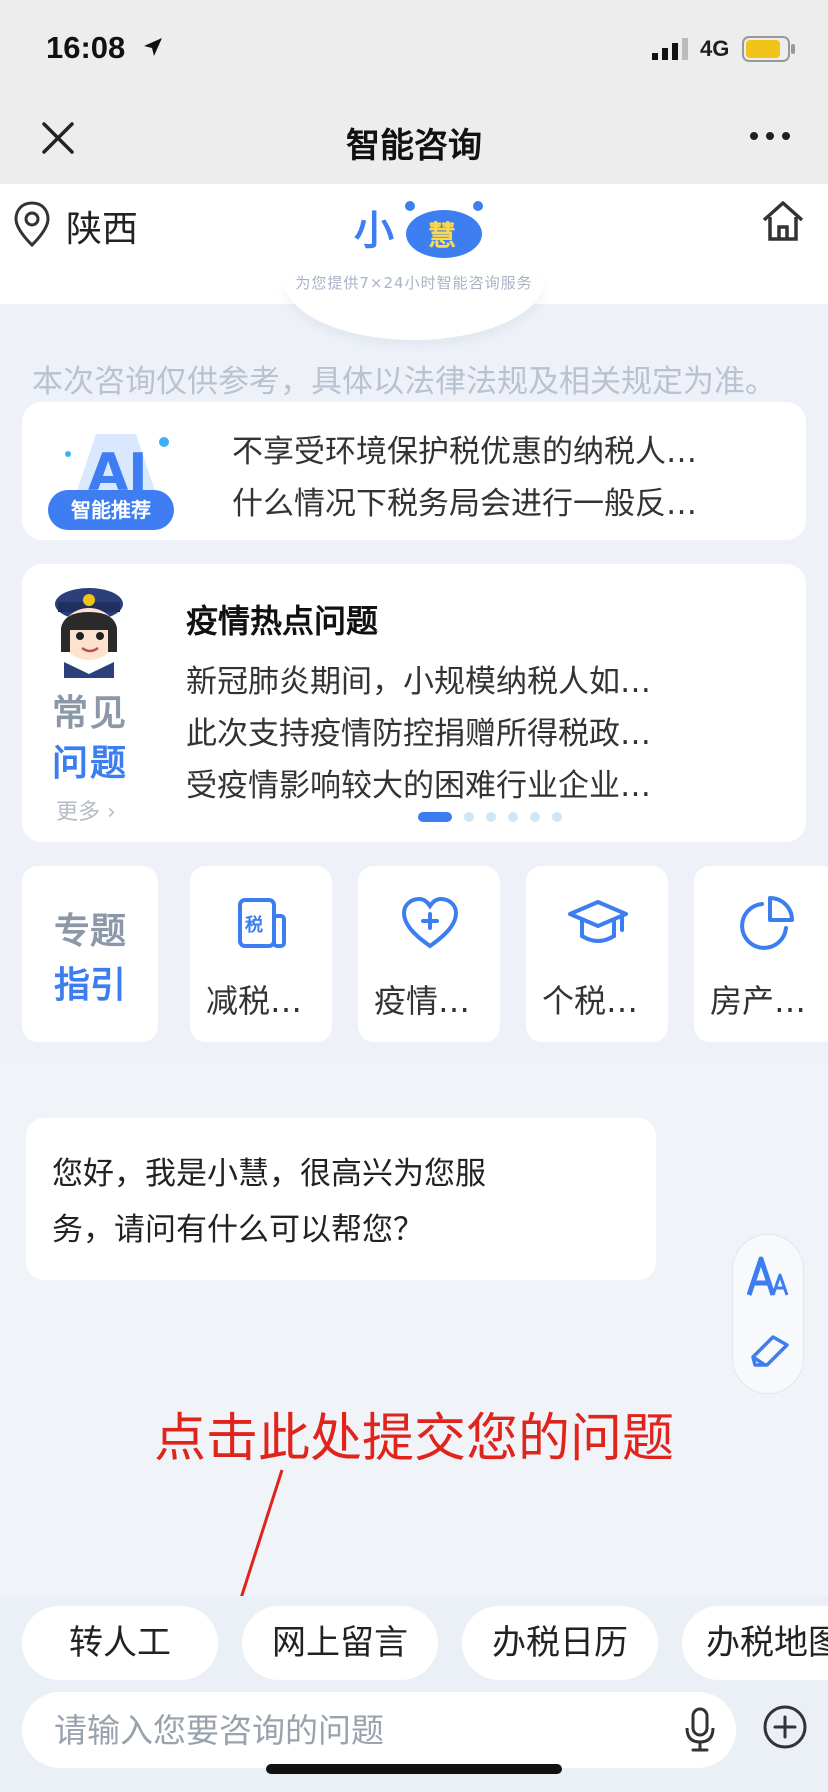 This screenshot has height=1792, width=828. I want to click on submit-hint-annotation: 点击此处提交您的问题, so click(413, 1439).